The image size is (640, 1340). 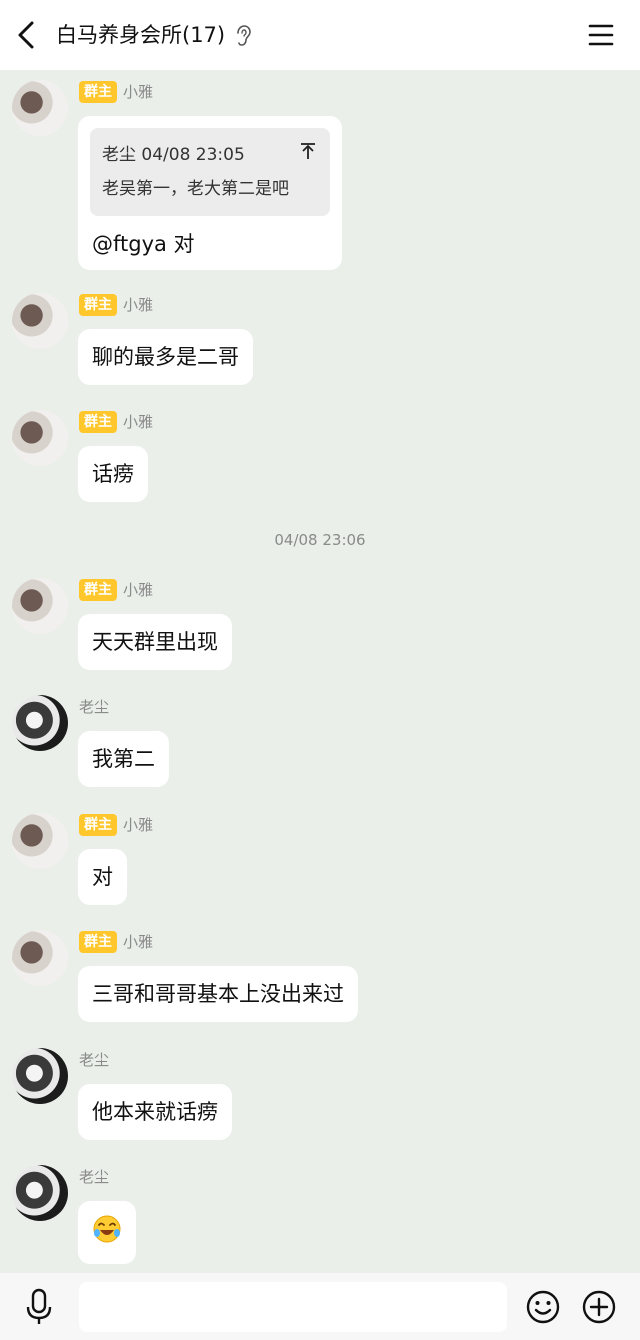 I want to click on message-text: 聊的最多是二哥, so click(x=165, y=357).